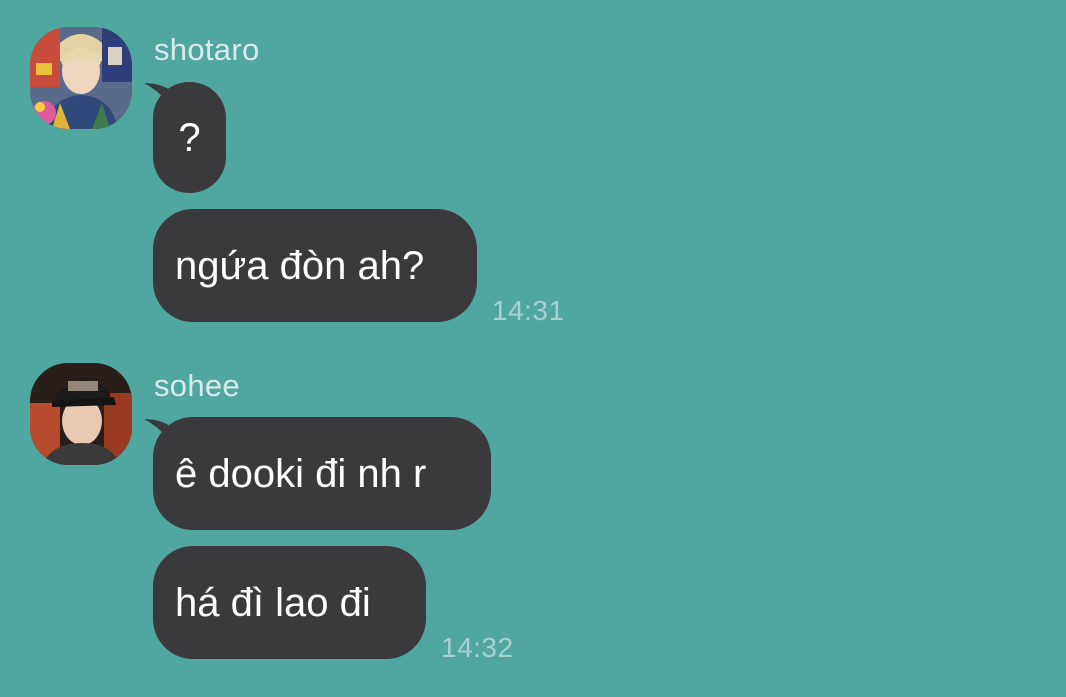 This screenshot has height=697, width=1066. I want to click on sender-name: sohee, so click(197, 385).